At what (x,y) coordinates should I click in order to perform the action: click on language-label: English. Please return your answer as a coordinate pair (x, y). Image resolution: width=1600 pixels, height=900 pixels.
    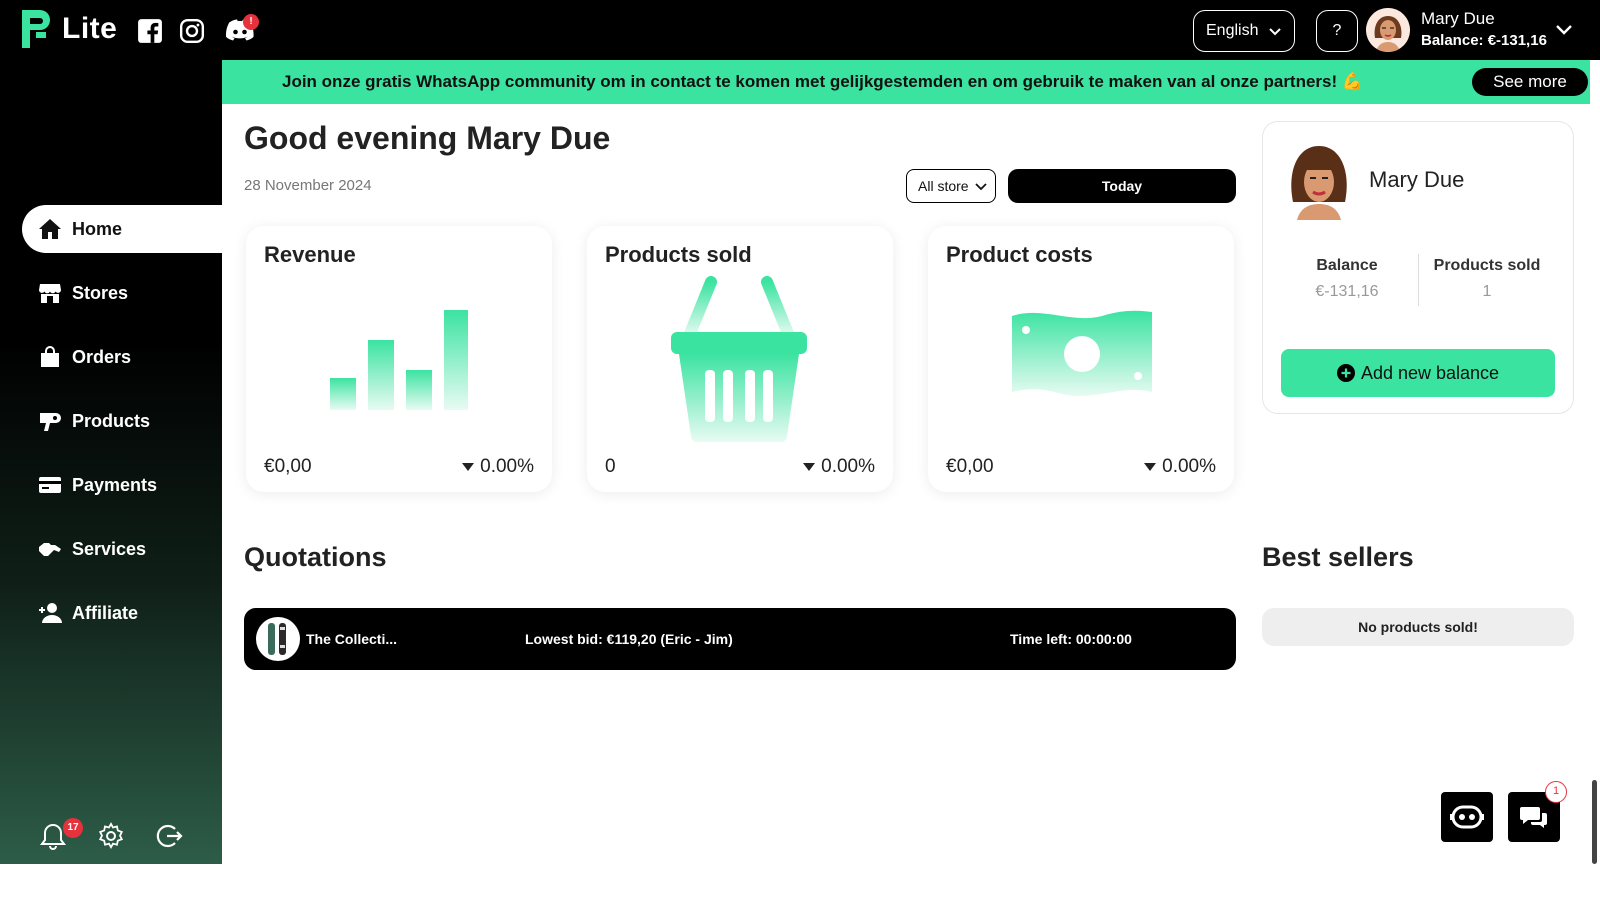
    Looking at the image, I should click on (1232, 30).